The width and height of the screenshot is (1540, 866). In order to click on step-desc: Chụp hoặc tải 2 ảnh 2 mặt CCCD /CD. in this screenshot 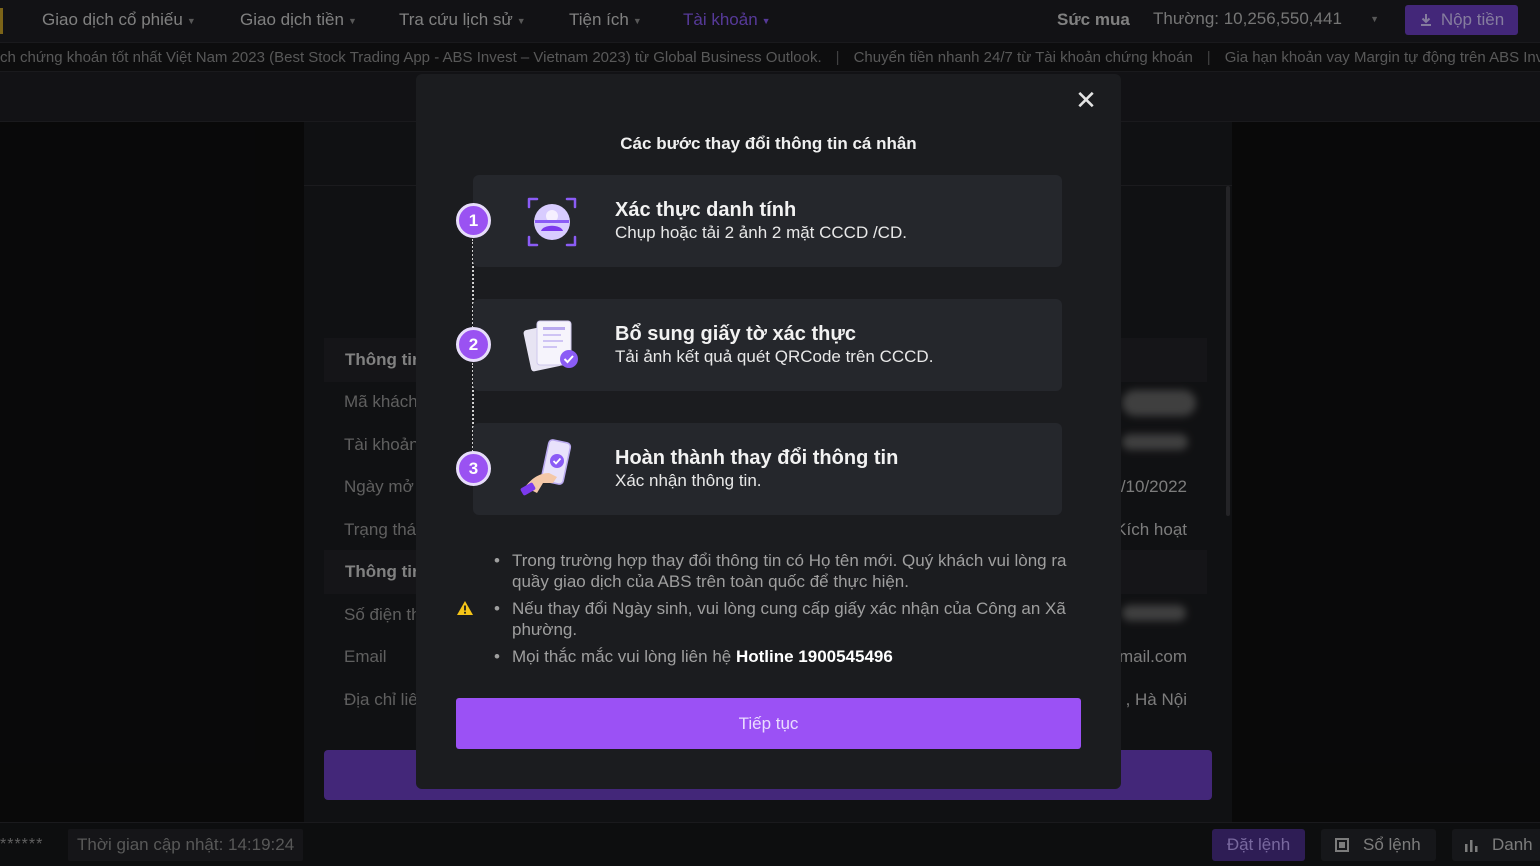, I will do `click(761, 232)`.